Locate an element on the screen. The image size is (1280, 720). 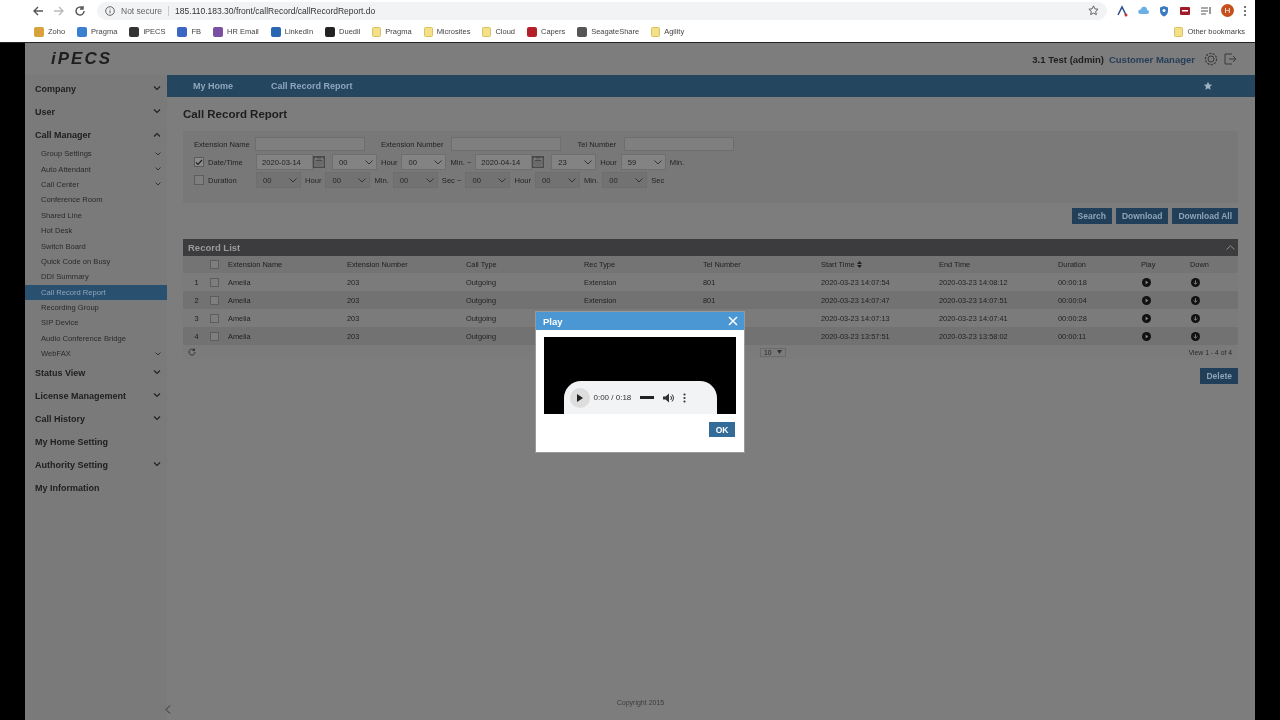
progress-track is located at coordinates (647, 397).